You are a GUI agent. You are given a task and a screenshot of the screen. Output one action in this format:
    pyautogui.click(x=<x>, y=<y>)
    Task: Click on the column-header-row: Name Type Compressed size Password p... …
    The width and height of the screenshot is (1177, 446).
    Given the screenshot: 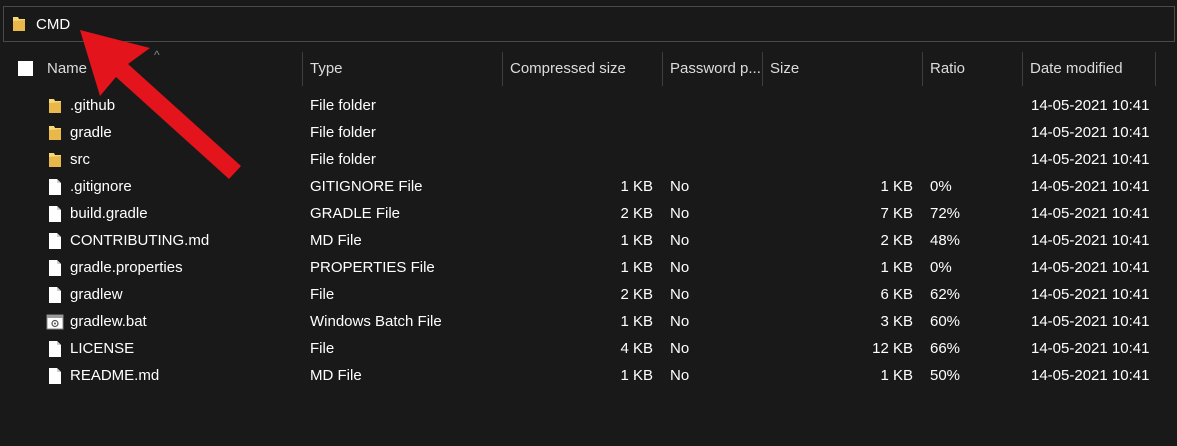 What is the action you would take?
    pyautogui.click(x=588, y=69)
    